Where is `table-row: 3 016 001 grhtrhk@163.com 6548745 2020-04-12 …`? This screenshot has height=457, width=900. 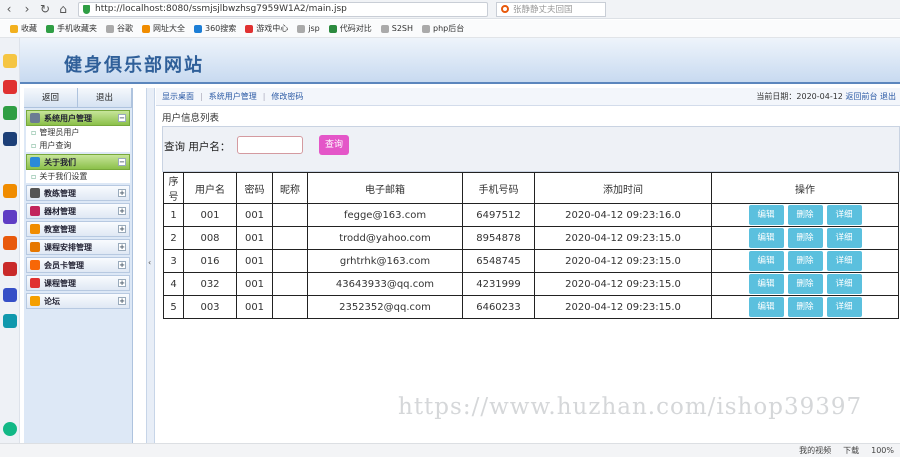
table-row: 3 016 001 grhtrhk@163.com 6548745 2020-04-12 … is located at coordinates (531, 261).